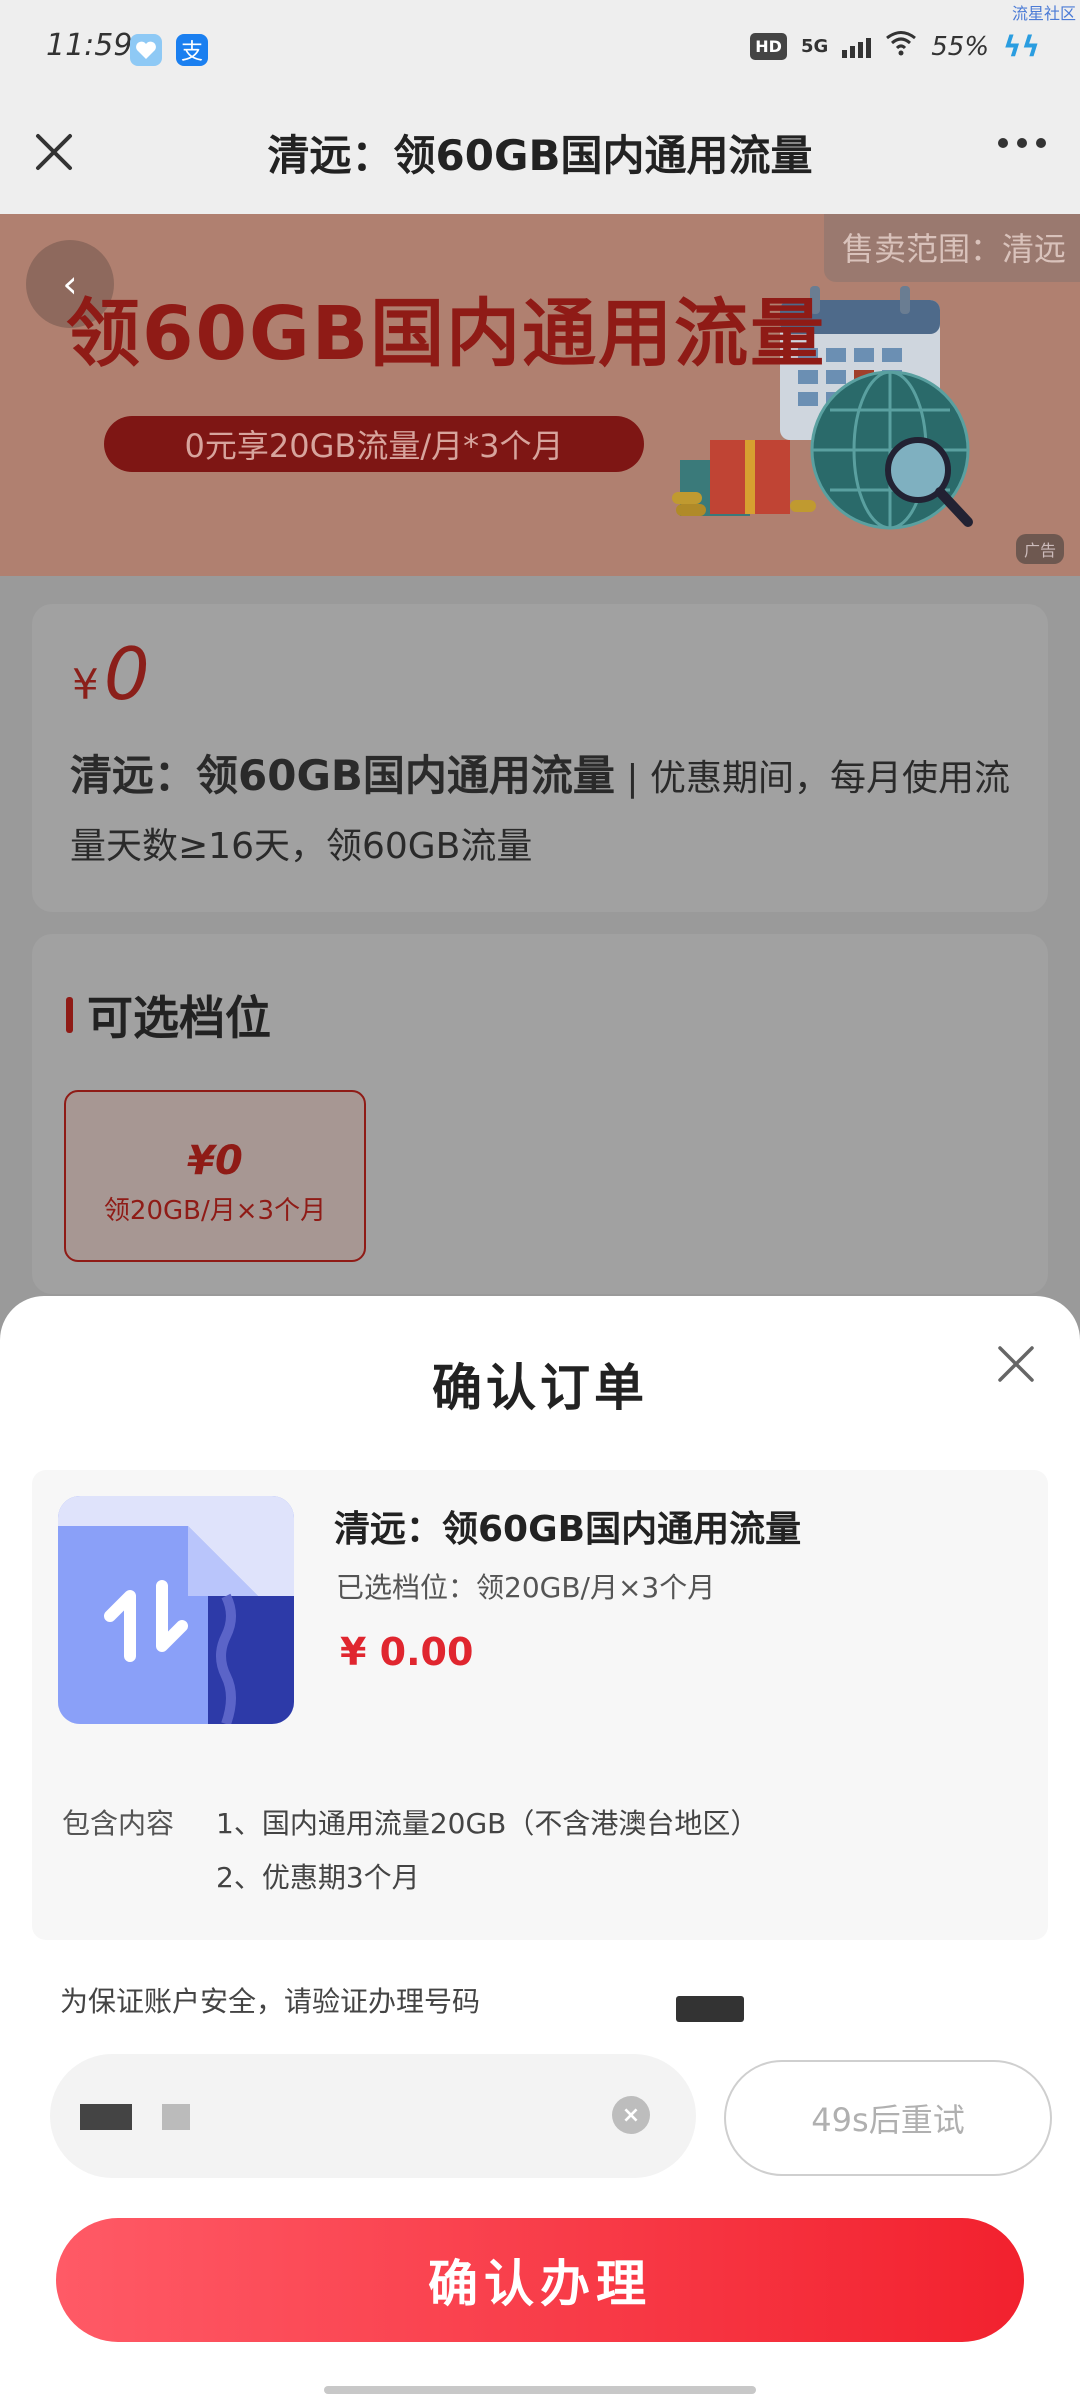  I want to click on confirm-button: 确认办理, so click(540, 2280).